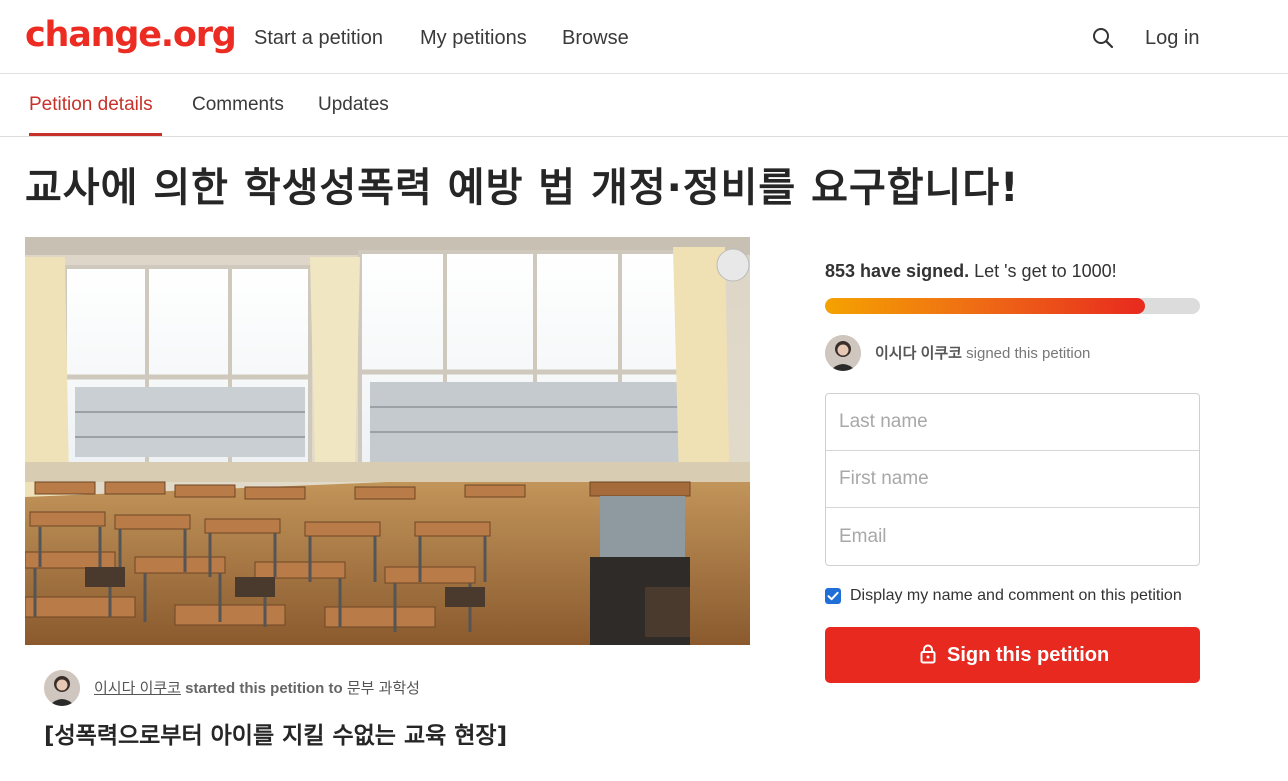 Image resolution: width=1288 pixels, height=781 pixels. Describe the element at coordinates (1045, 271) in the screenshot. I see `goal-text: Let 's get to 1000!` at that location.